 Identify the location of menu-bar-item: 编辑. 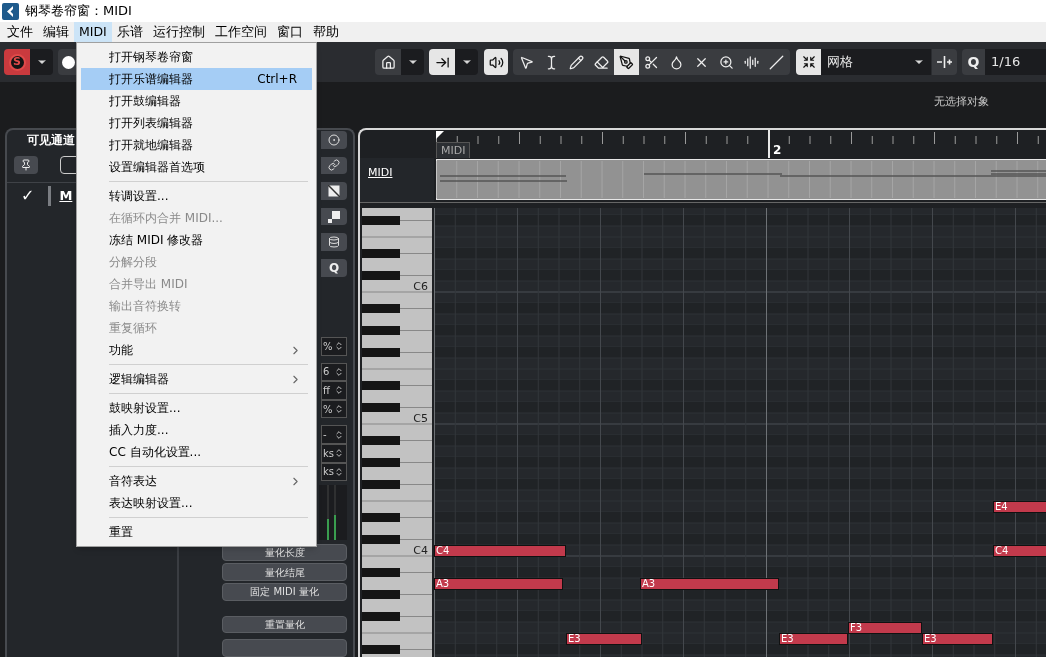
(56, 32).